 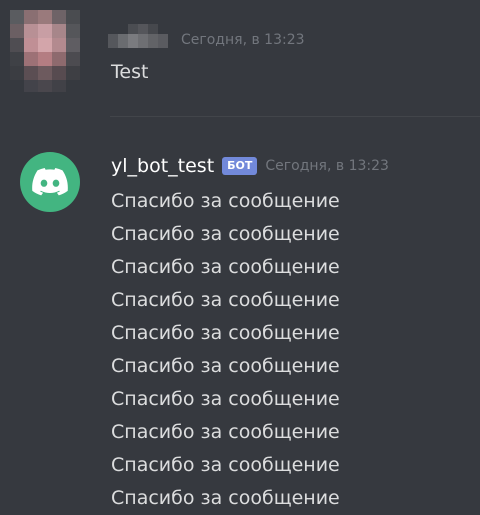 I want to click on message-text: Test, so click(x=130, y=72).